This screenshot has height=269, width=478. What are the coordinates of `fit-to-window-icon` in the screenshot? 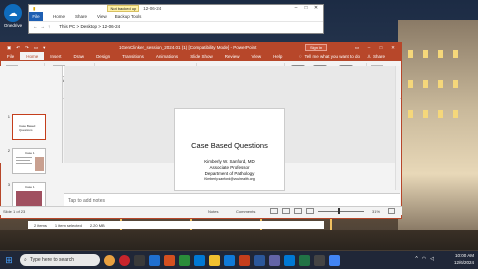 It's located at (391, 211).